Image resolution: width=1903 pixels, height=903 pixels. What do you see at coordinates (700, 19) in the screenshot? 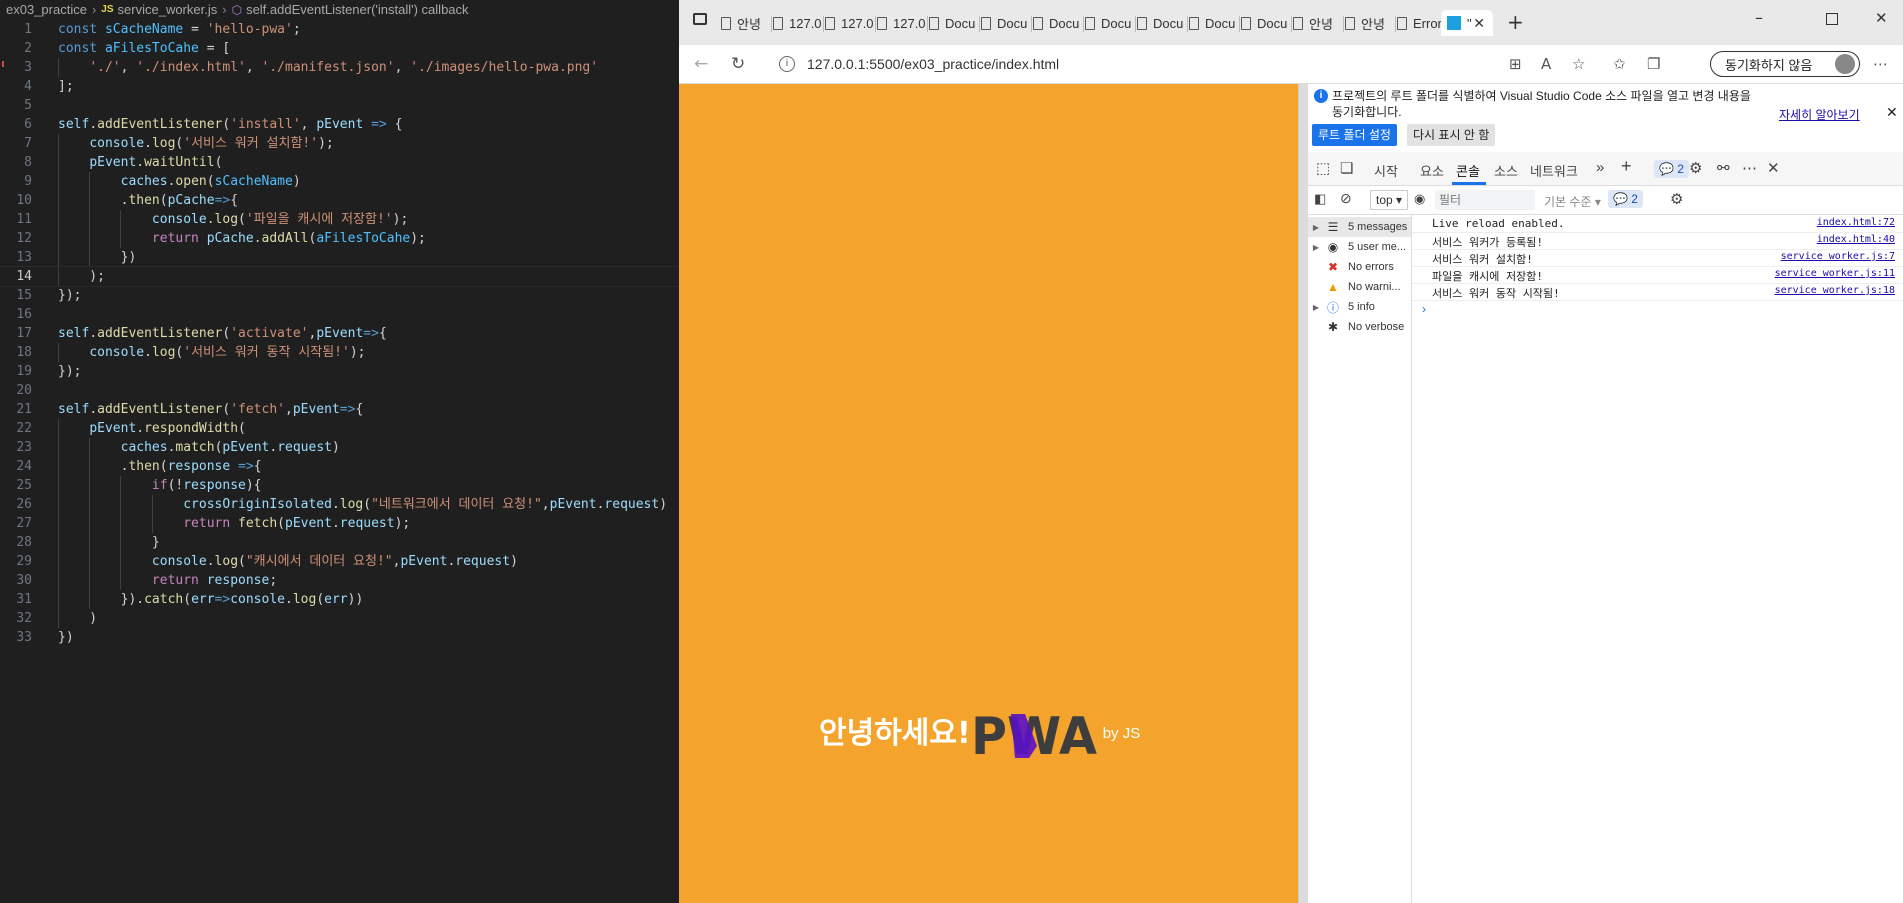
I see `tab-actions-icon` at bounding box center [700, 19].